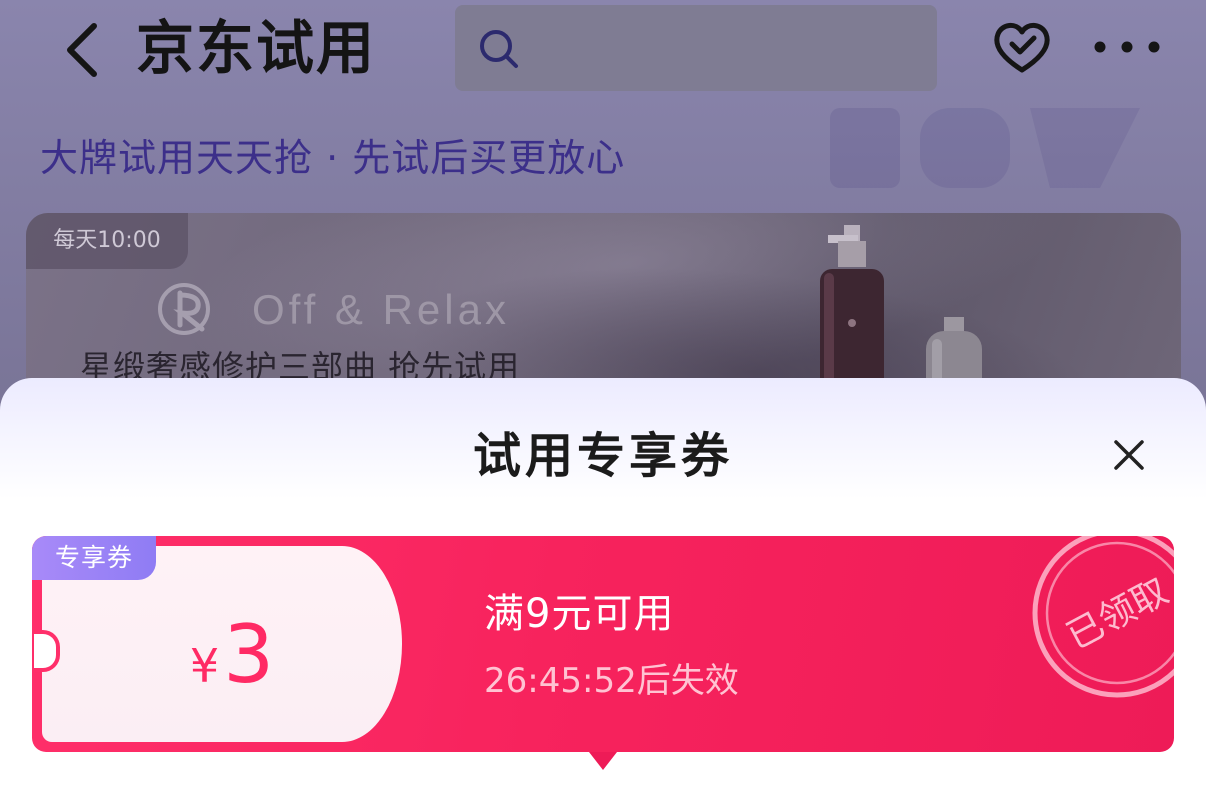 Image resolution: width=1206 pixels, height=811 pixels. Describe the element at coordinates (256, 48) in the screenshot. I see `page-title: 京东试用` at that location.